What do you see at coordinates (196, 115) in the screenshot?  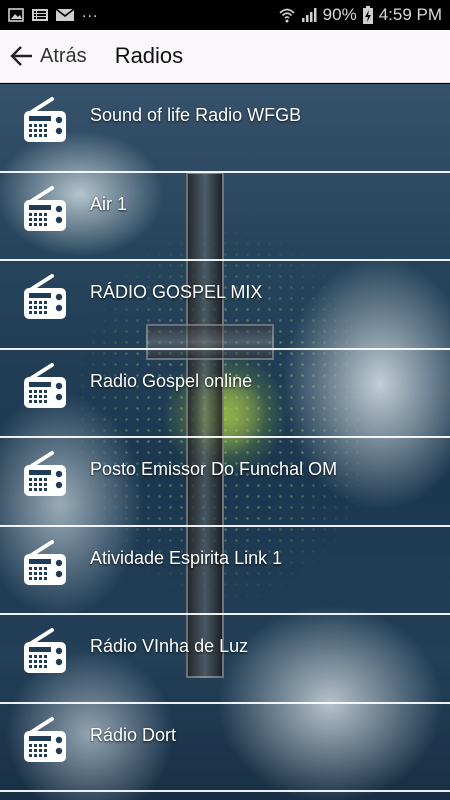 I see `radio-name: Sound of life Radio WFGB` at bounding box center [196, 115].